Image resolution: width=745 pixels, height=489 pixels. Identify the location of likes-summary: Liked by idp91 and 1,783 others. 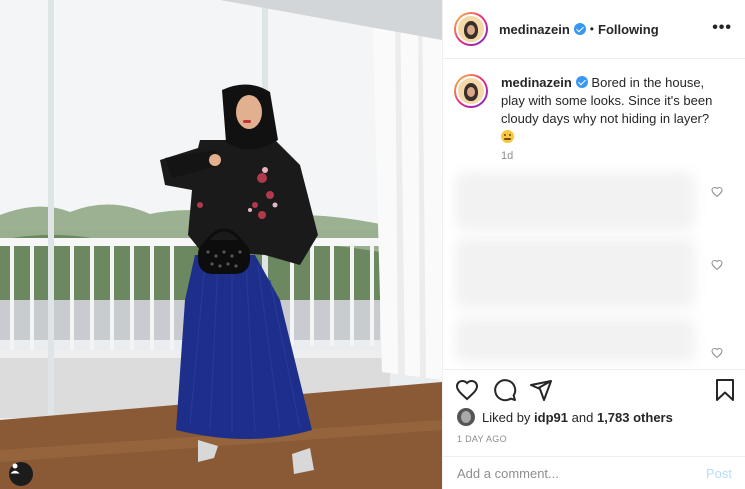
(565, 417).